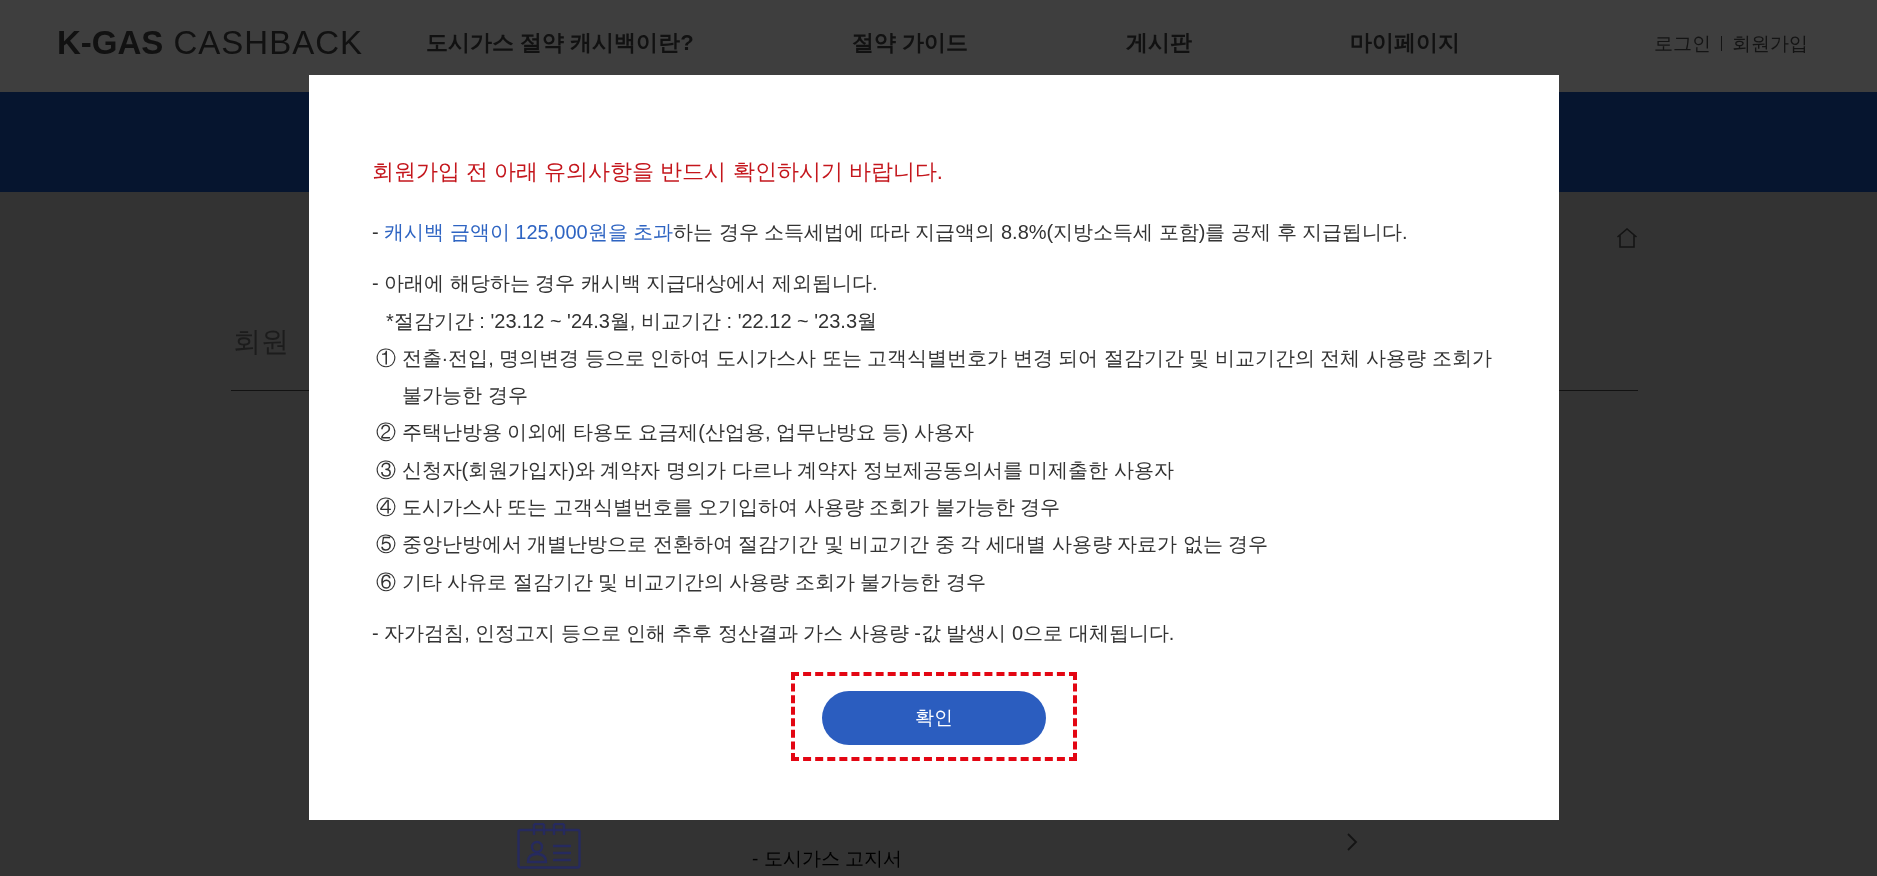 This screenshot has width=1877, height=876. What do you see at coordinates (1352, 842) in the screenshot?
I see `chevron-right-icon` at bounding box center [1352, 842].